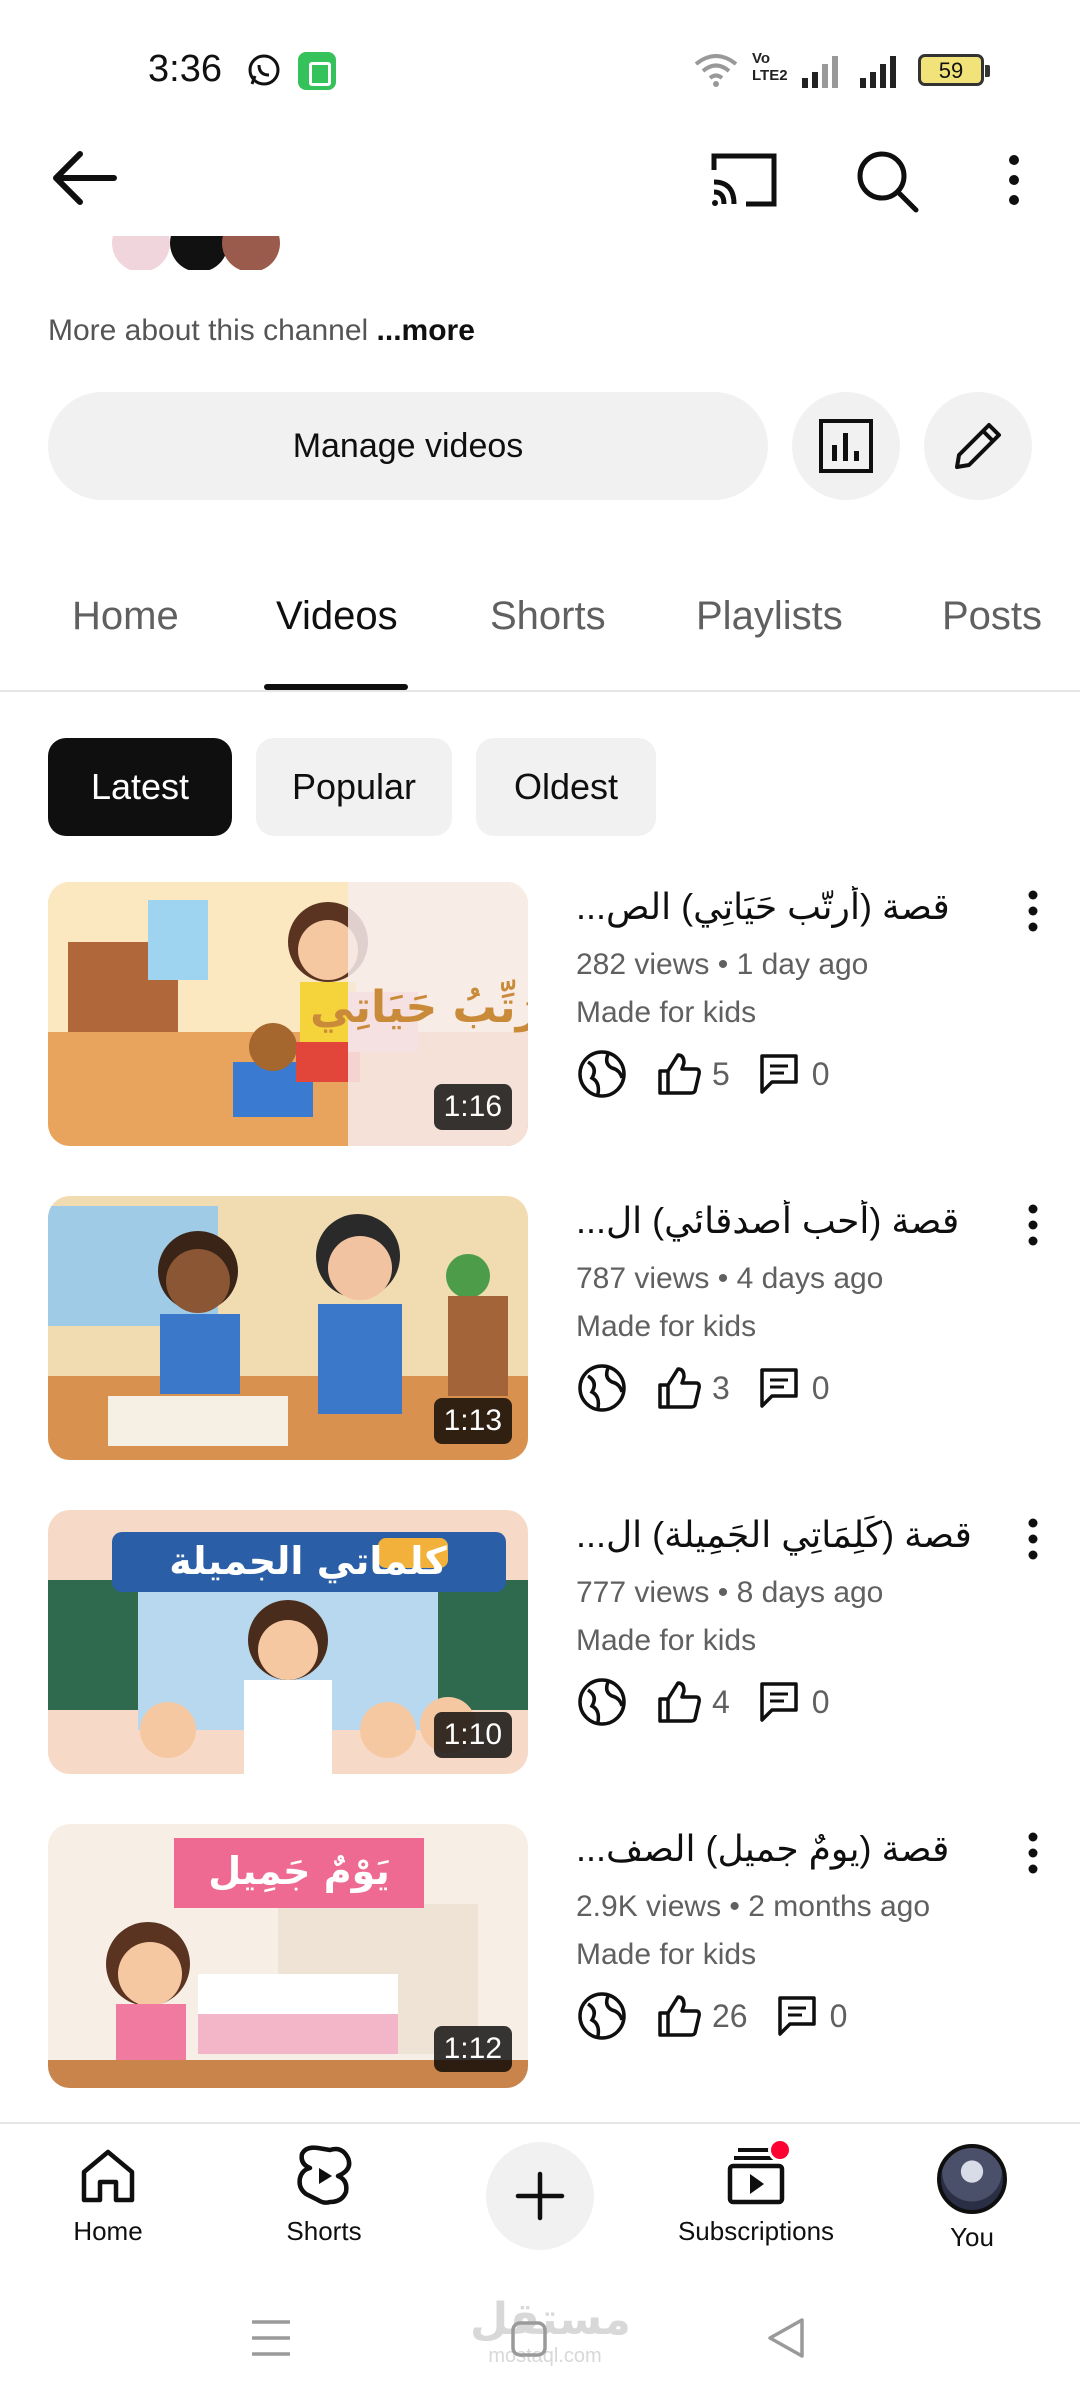 The width and height of the screenshot is (1080, 2400). Describe the element at coordinates (756, 2192) in the screenshot. I see `nav-subscriptions: Subscriptions` at that location.